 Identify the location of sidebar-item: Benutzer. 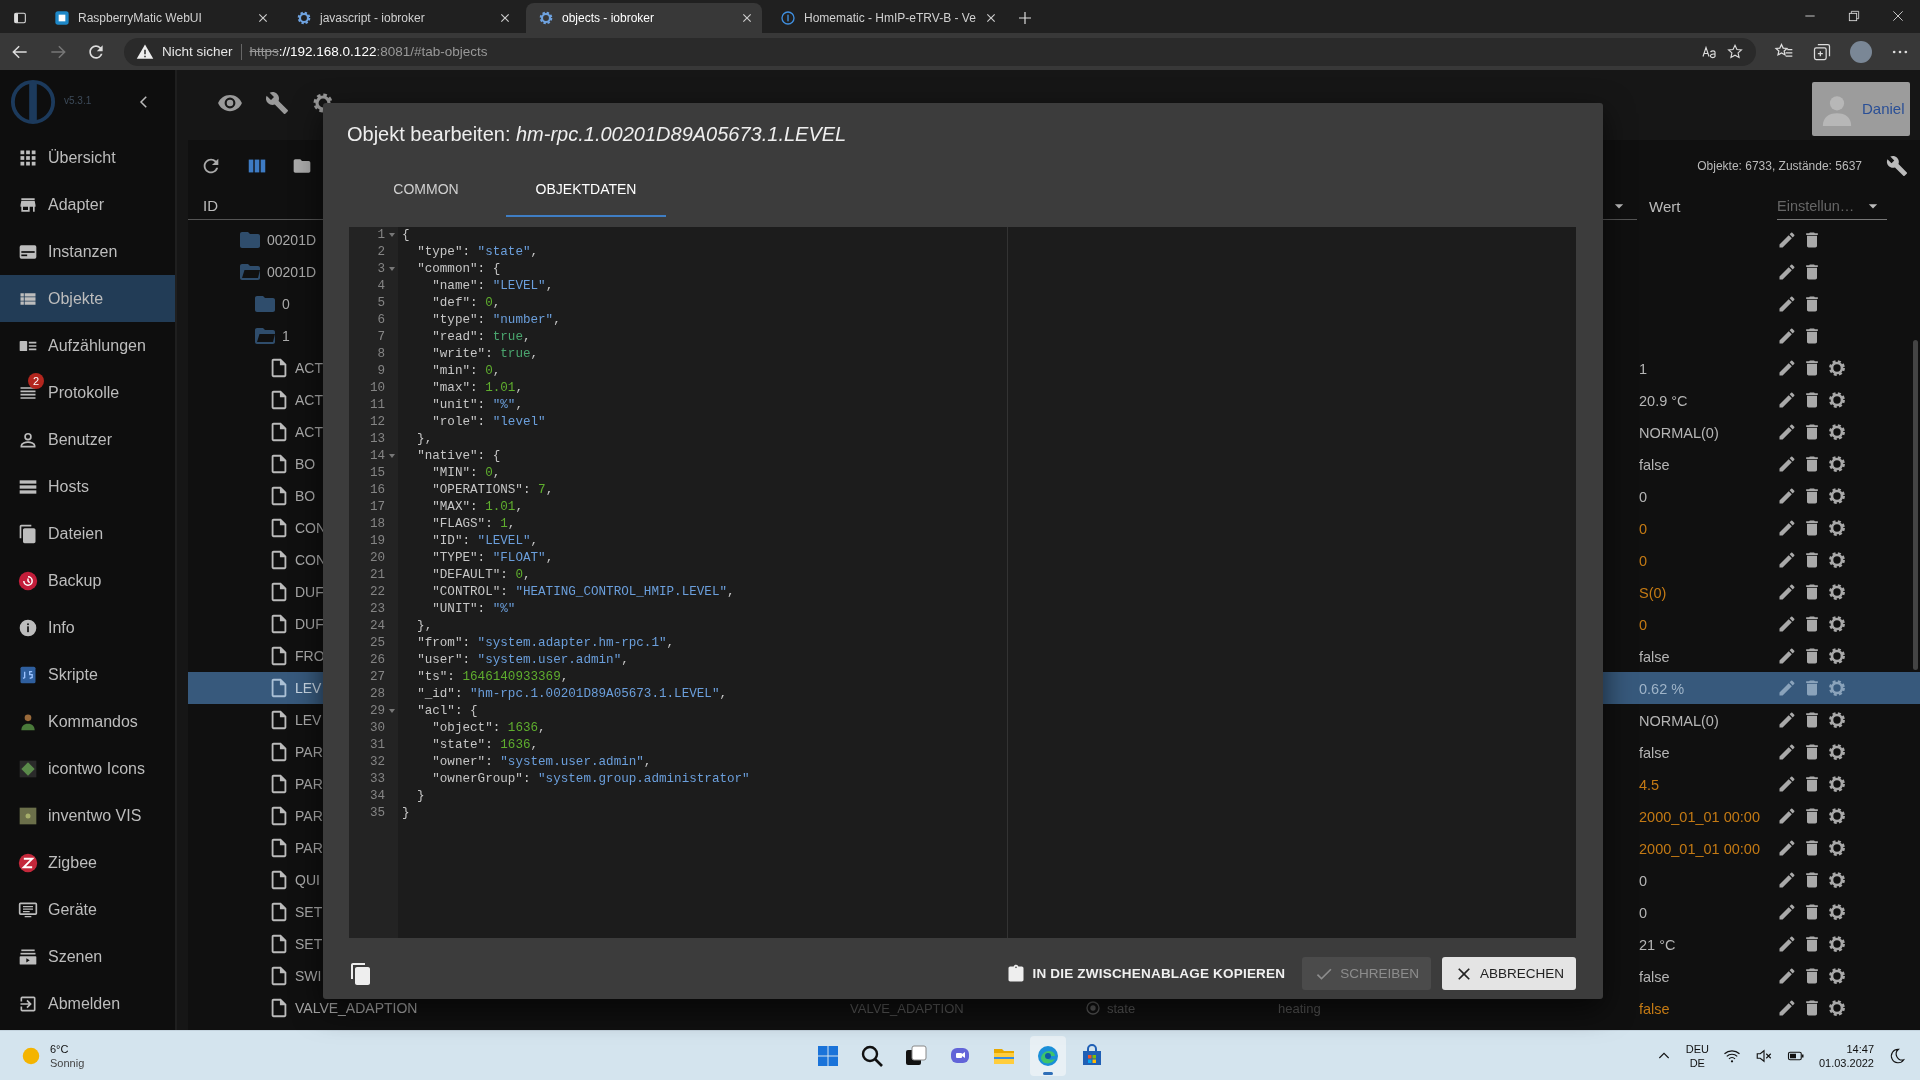
(87, 439).